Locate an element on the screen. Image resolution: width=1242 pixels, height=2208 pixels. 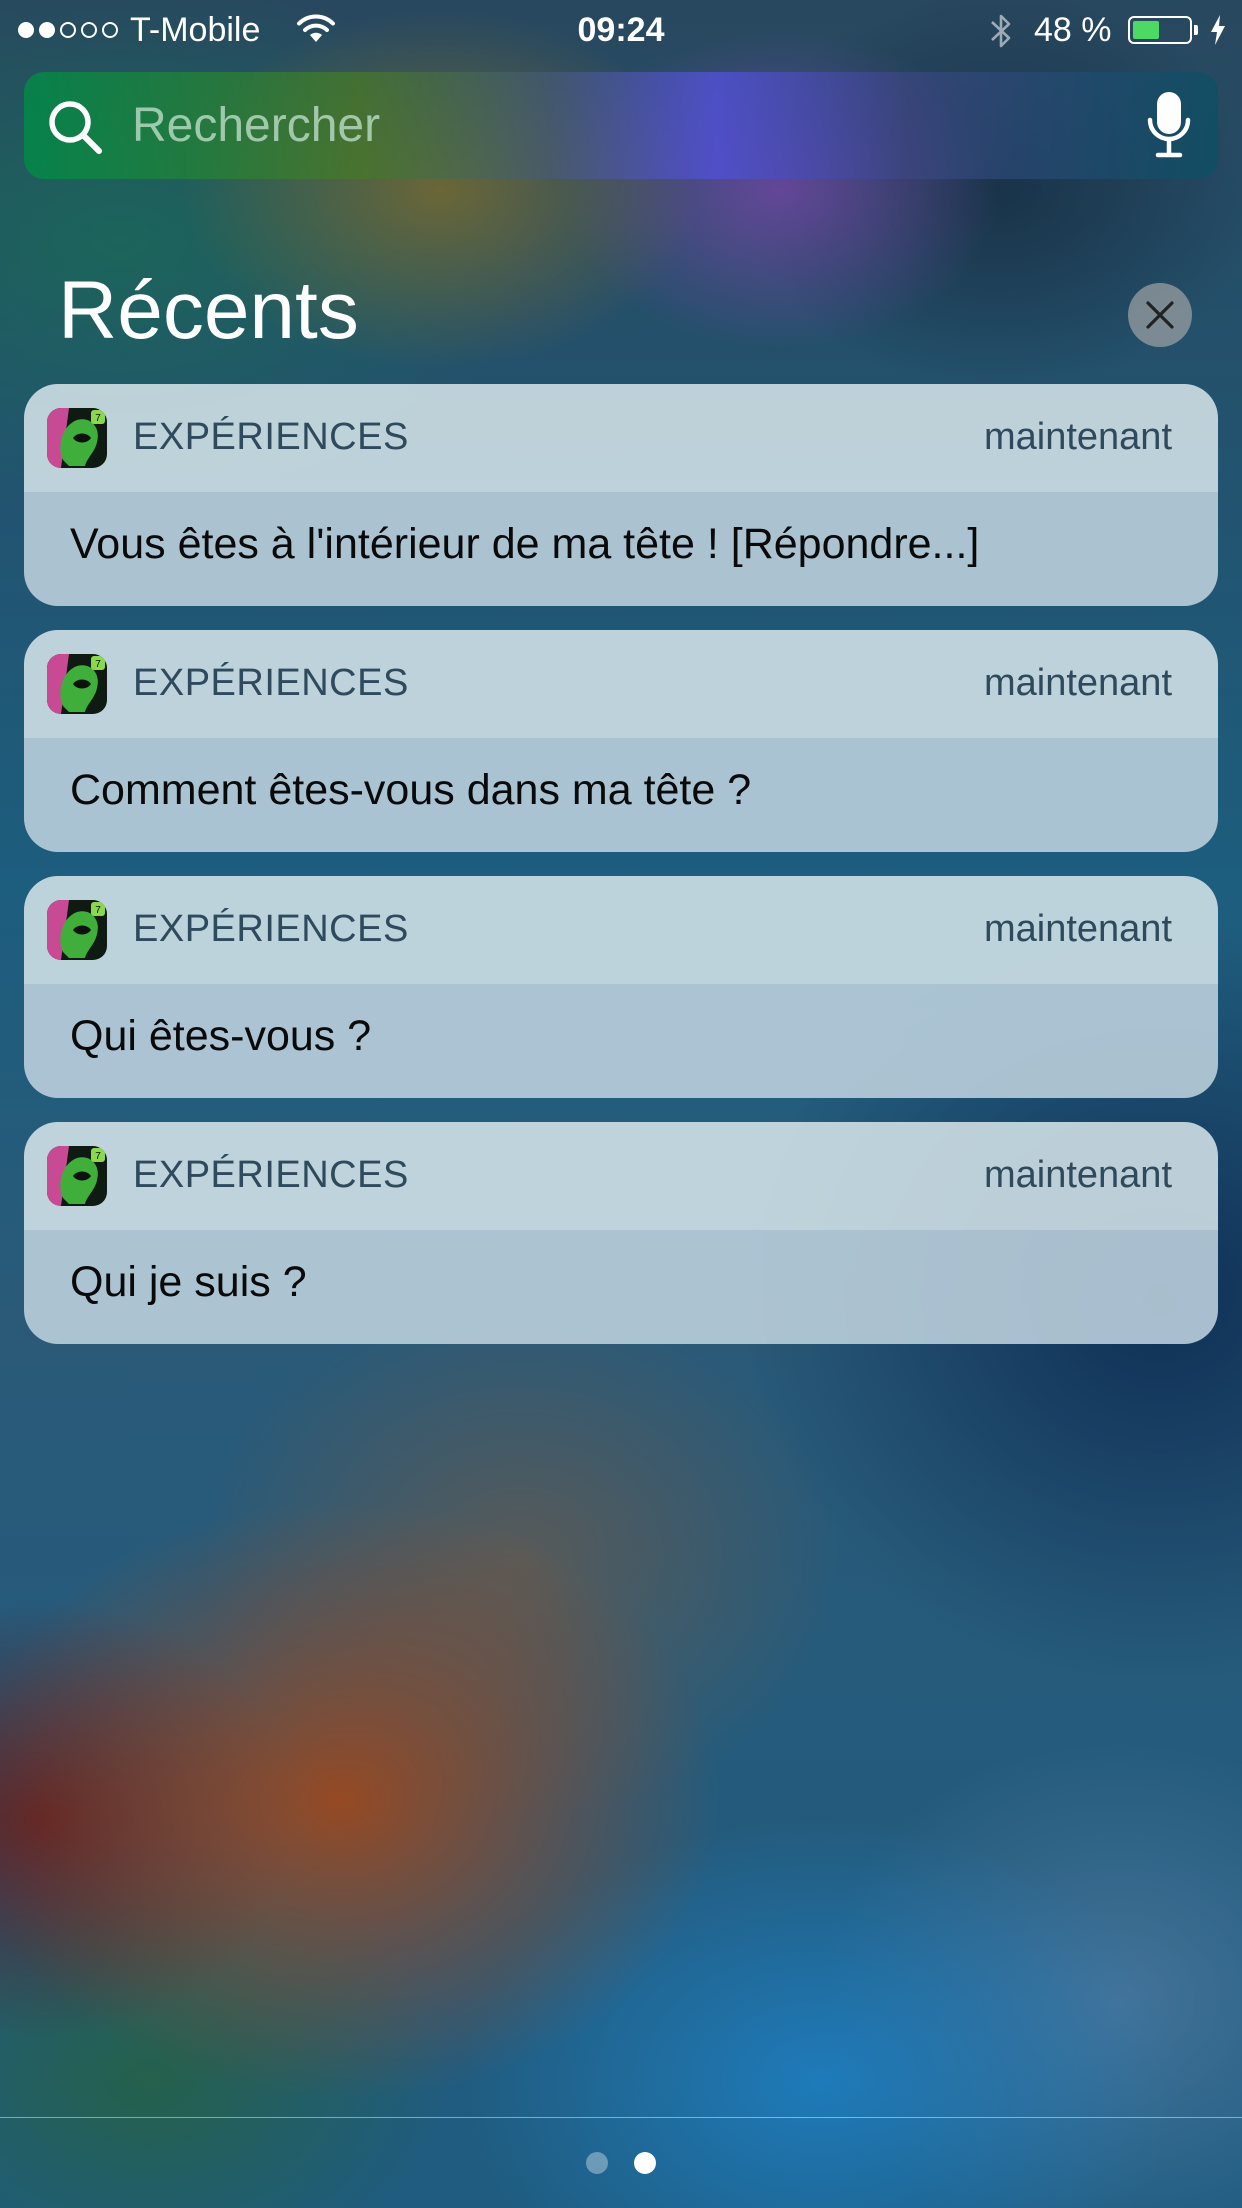
battery-level-fill is located at coordinates (1146, 30).